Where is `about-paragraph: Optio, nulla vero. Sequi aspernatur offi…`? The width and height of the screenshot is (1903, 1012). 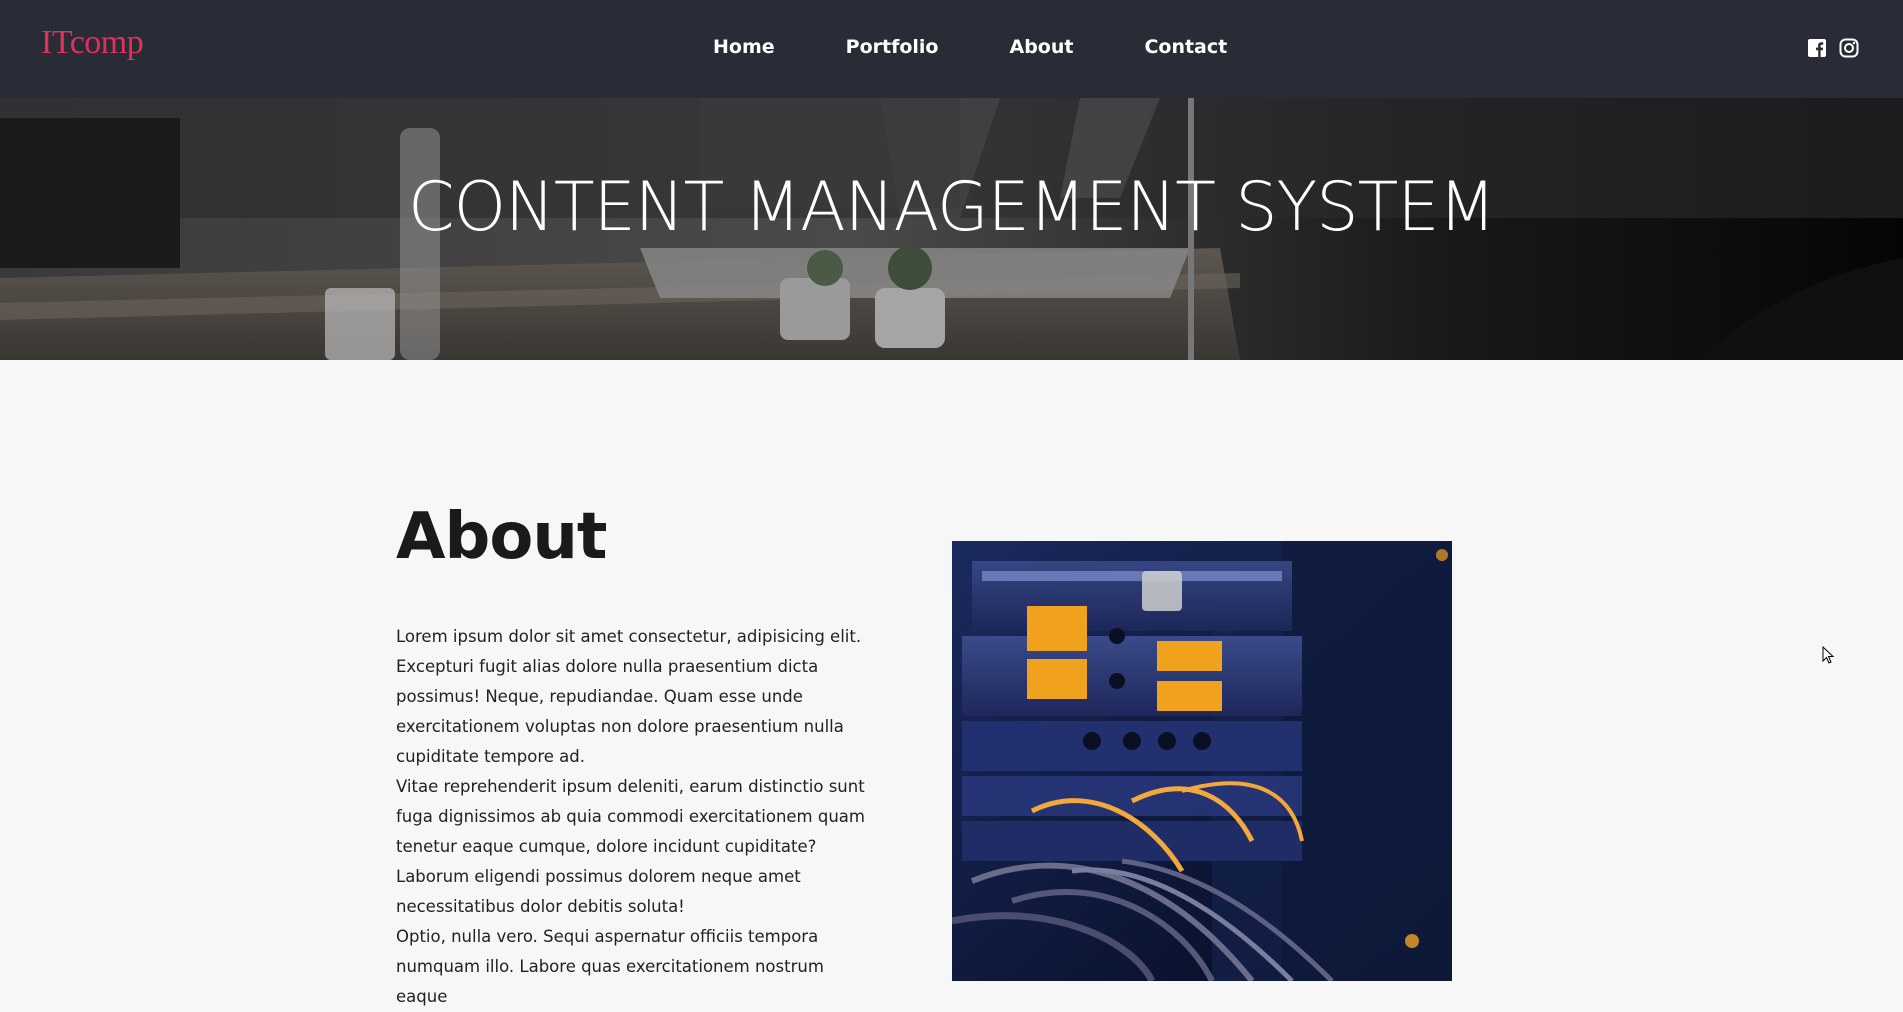
about-paragraph: Optio, nulla vero. Sequi aspernatur offi… is located at coordinates (610, 966).